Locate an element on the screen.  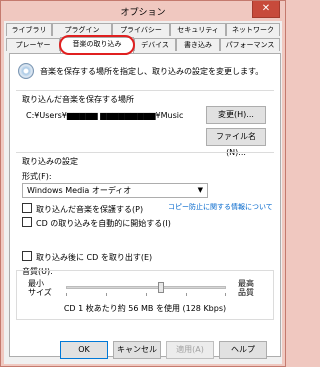
auto-rip-checkbox is located at coordinates (27, 222).